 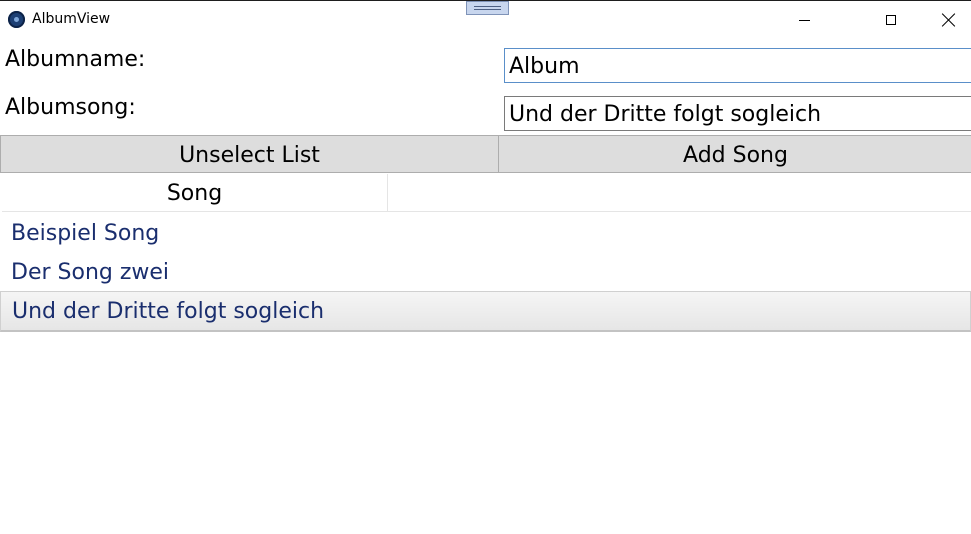 What do you see at coordinates (16, 19) in the screenshot?
I see `album-app-icon` at bounding box center [16, 19].